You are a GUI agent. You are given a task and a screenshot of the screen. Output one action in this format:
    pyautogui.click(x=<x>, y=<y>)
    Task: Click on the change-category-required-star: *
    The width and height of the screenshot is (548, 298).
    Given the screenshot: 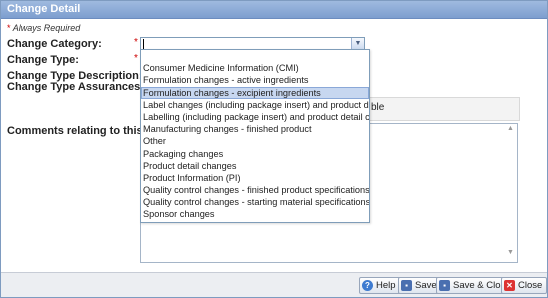 What is the action you would take?
    pyautogui.click(x=136, y=42)
    